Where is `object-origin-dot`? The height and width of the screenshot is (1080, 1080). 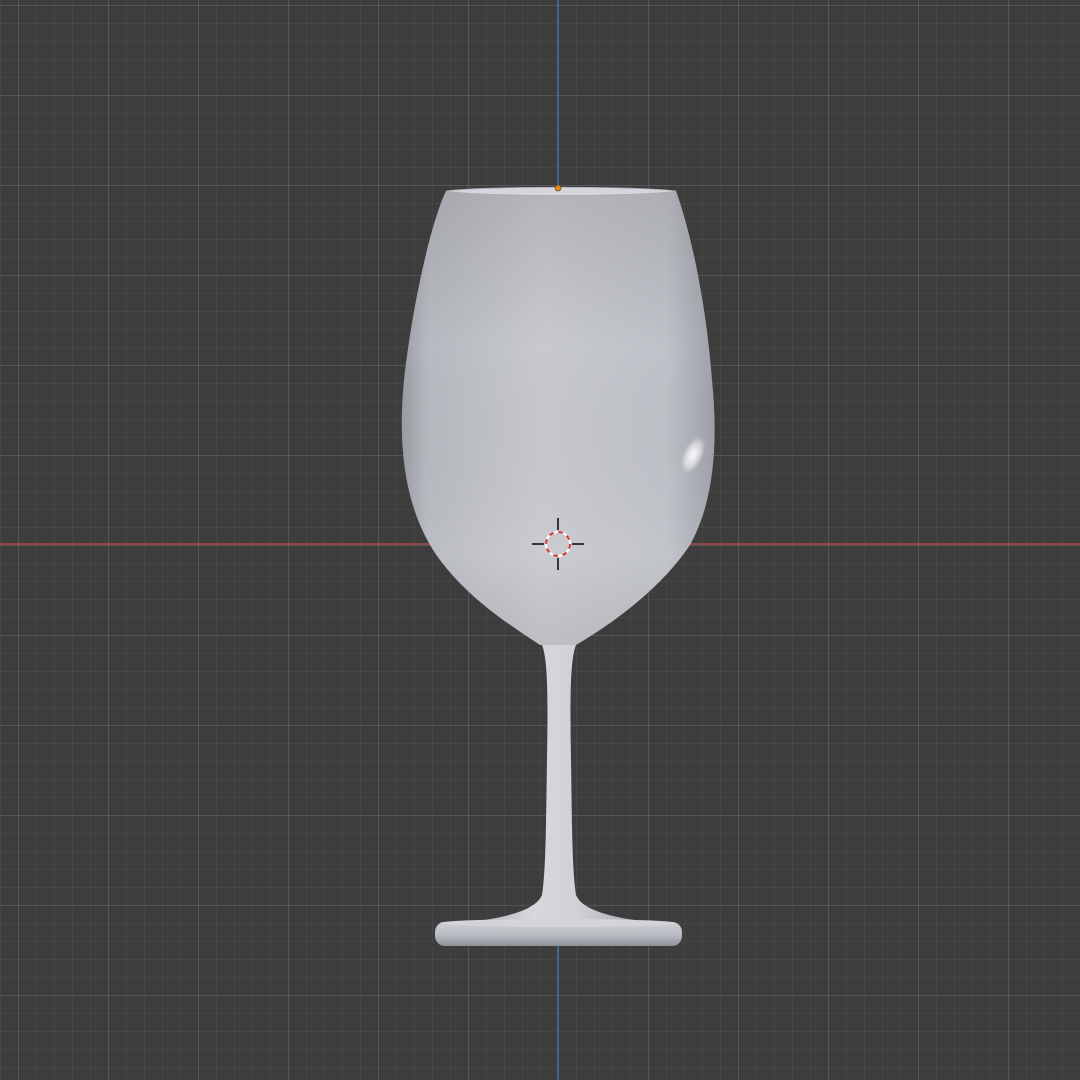
object-origin-dot is located at coordinates (558, 188).